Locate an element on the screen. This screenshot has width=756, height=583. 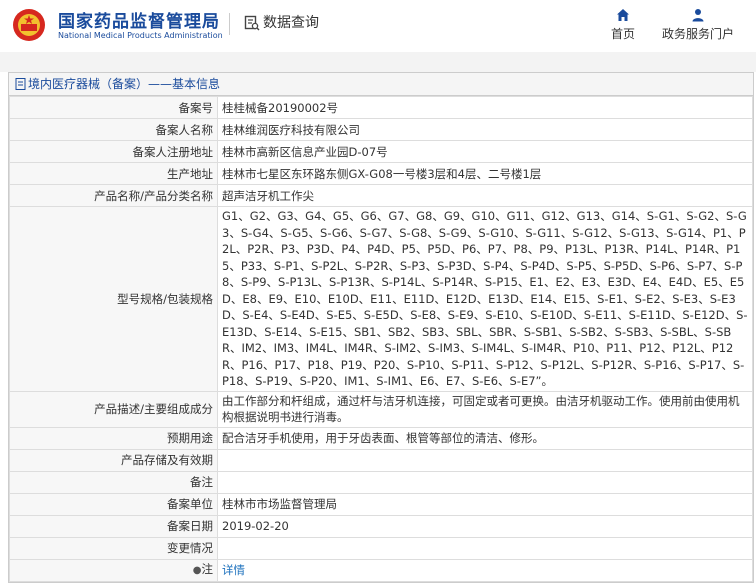
row-value: 配合洁牙手机使用，用于牙齿表面、根管等部位的清洁、修形。 is located at coordinates (485, 438).